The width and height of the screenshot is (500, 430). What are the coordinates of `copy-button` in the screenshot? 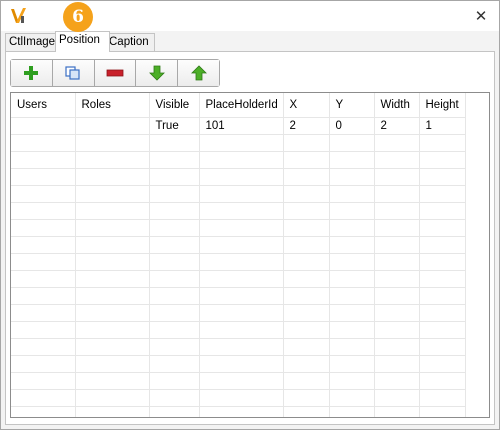 It's located at (73, 73).